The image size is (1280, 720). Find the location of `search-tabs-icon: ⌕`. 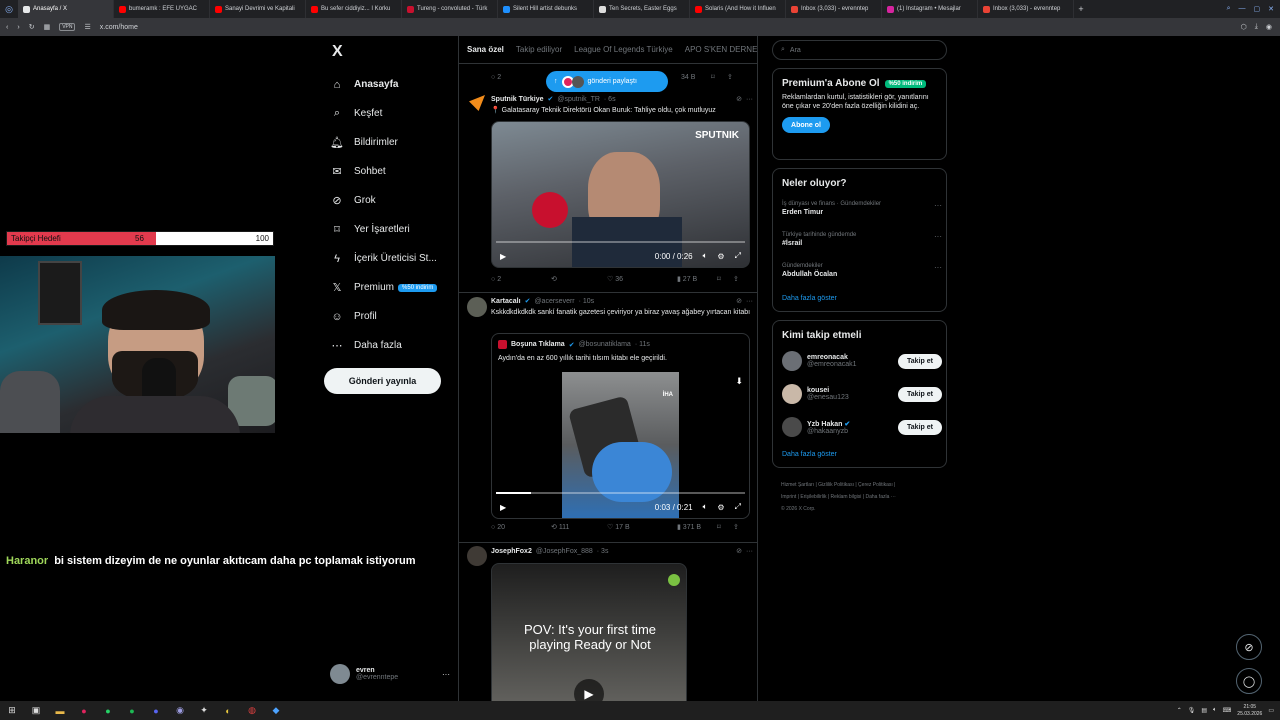

search-tabs-icon: ⌕ is located at coordinates (1229, 9).